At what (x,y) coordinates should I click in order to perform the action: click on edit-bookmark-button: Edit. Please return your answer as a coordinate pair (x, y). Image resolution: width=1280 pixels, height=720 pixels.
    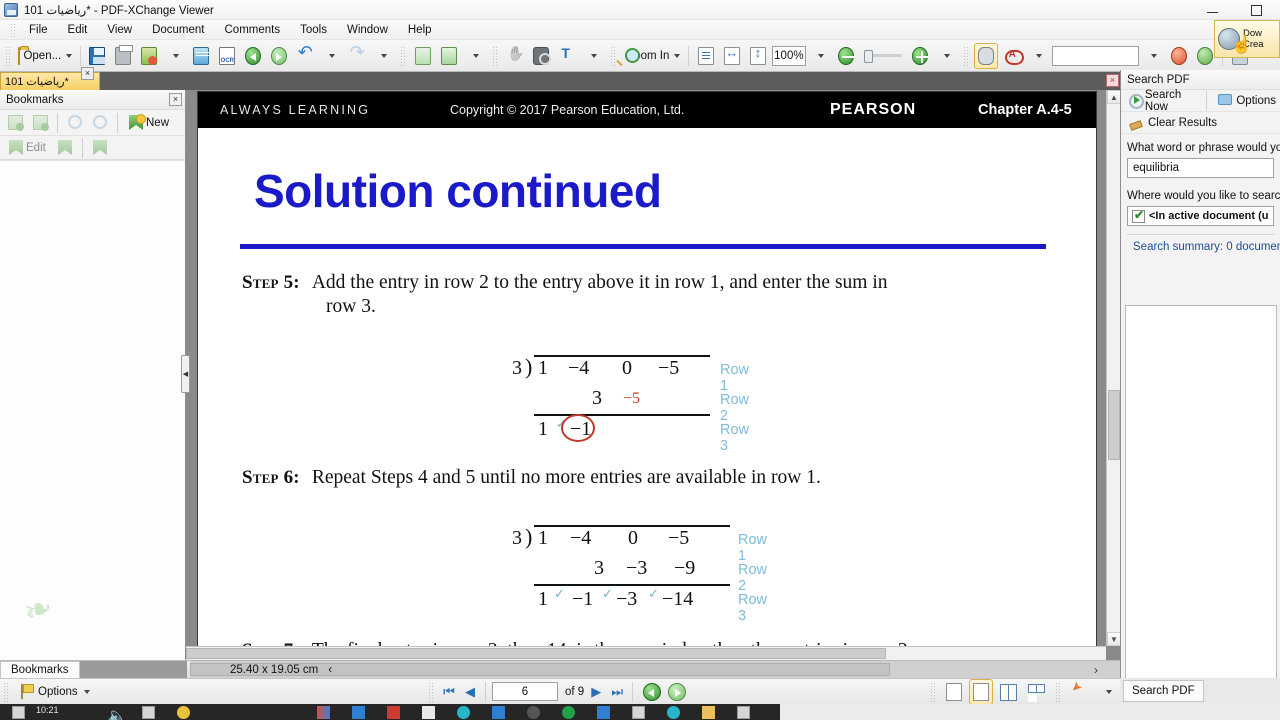
    Looking at the image, I should click on (27, 148).